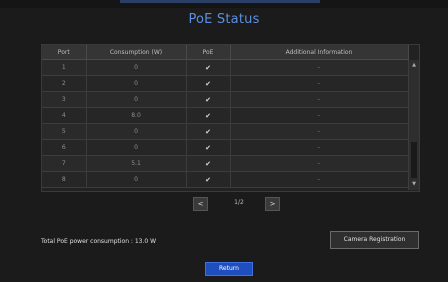 The image size is (448, 282). Describe the element at coordinates (239, 202) in the screenshot. I see `page-indicator: 1/2` at that location.